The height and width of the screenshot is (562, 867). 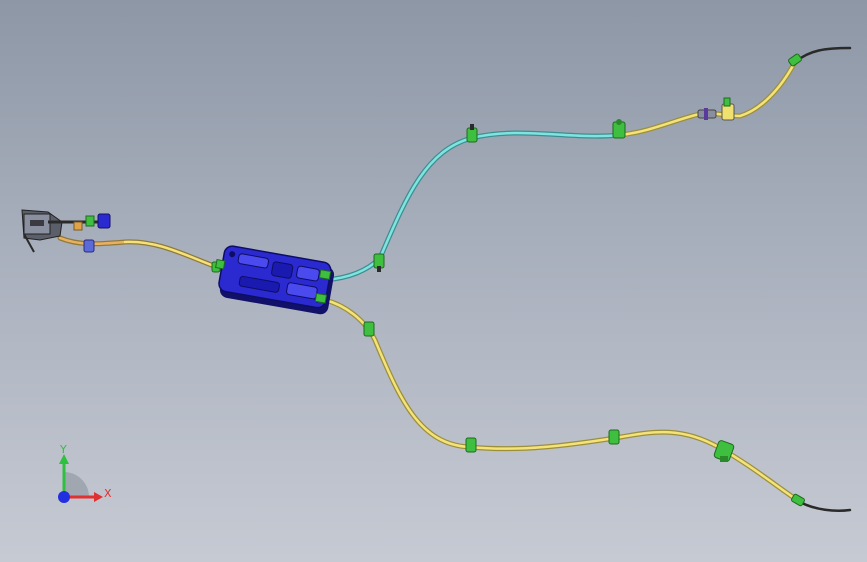 I want to click on x-axis-arrow-icon, so click(x=98, y=497).